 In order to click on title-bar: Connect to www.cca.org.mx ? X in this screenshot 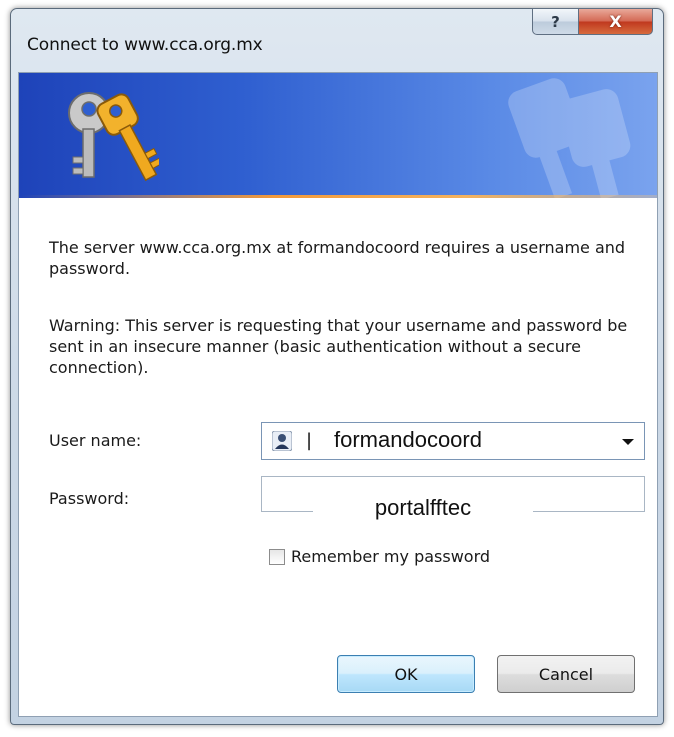, I will do `click(337, 40)`.